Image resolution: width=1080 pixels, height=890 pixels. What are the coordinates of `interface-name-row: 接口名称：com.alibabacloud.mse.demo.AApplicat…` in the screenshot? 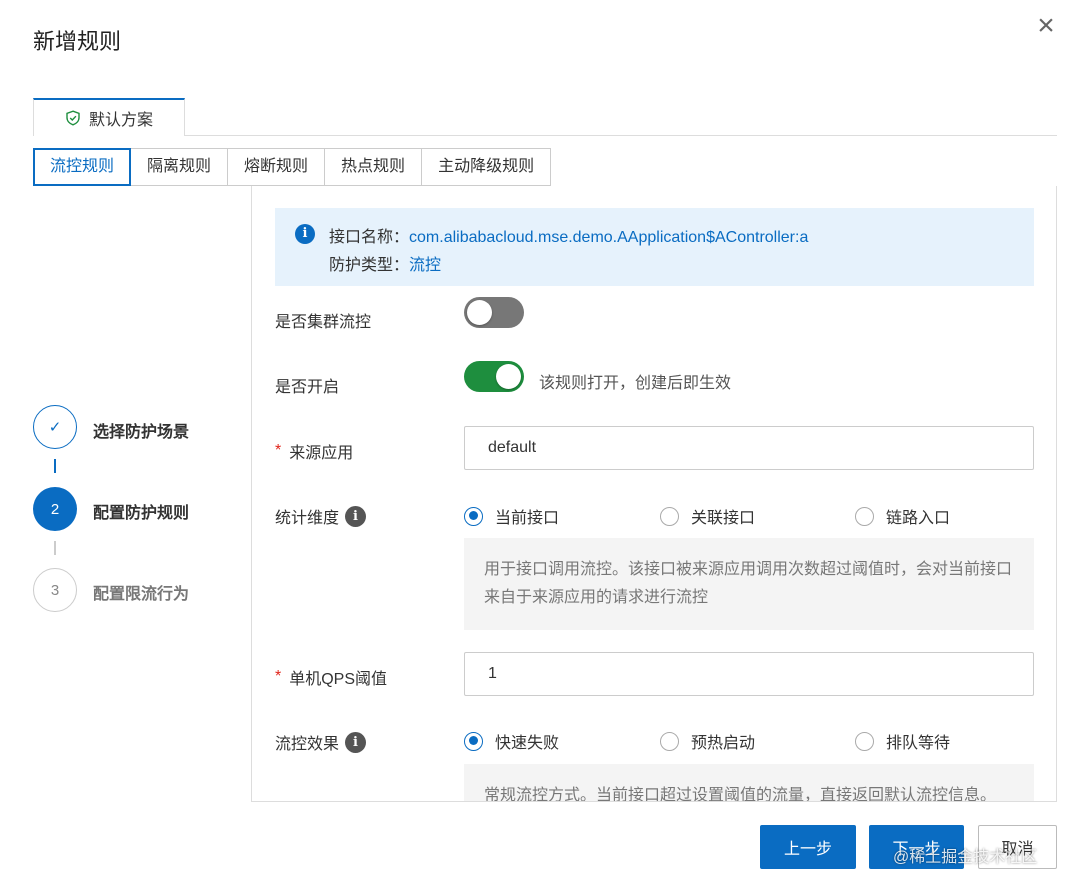 It's located at (568, 235).